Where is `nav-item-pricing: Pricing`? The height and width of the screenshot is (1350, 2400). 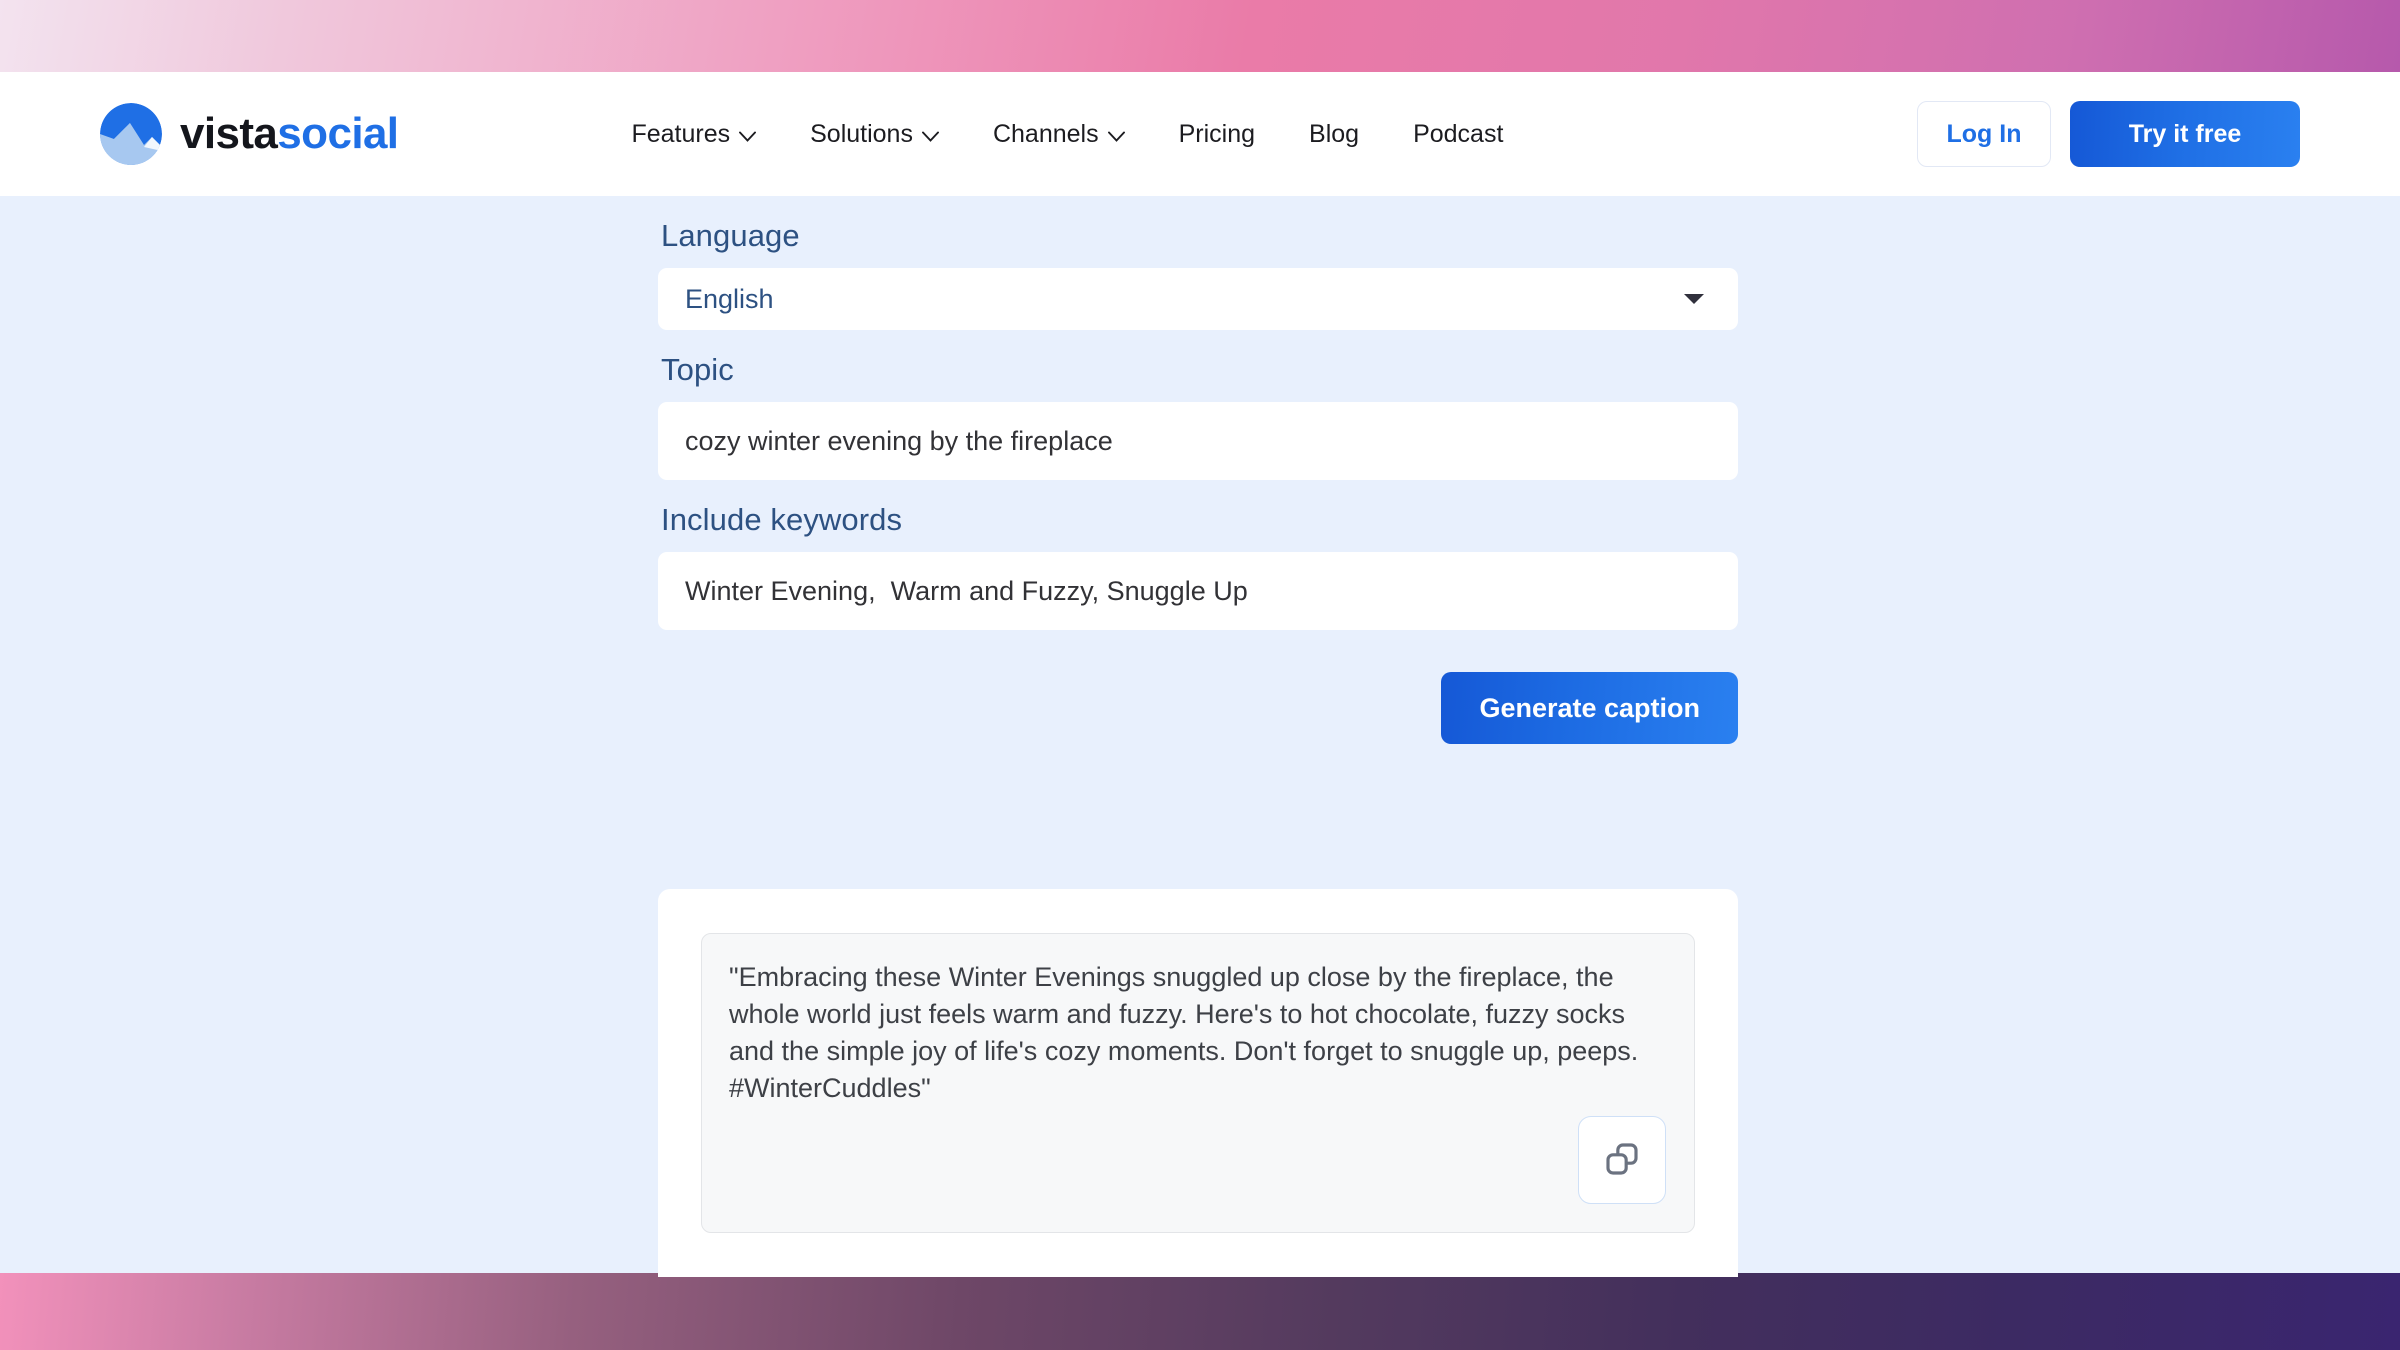
nav-item-pricing: Pricing is located at coordinates (1217, 134).